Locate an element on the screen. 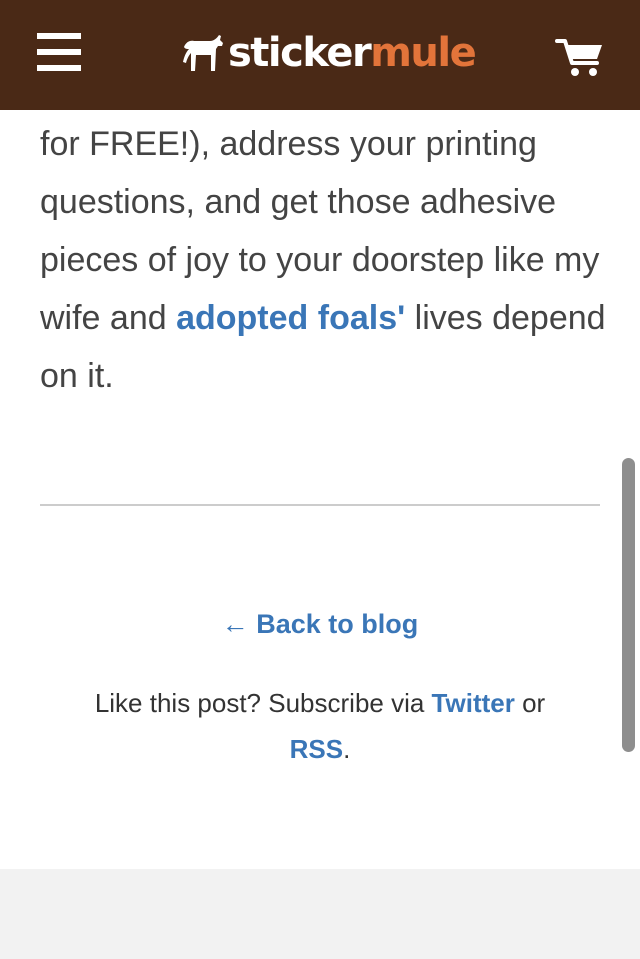  hamburger-menu-icon is located at coordinates (59, 53).